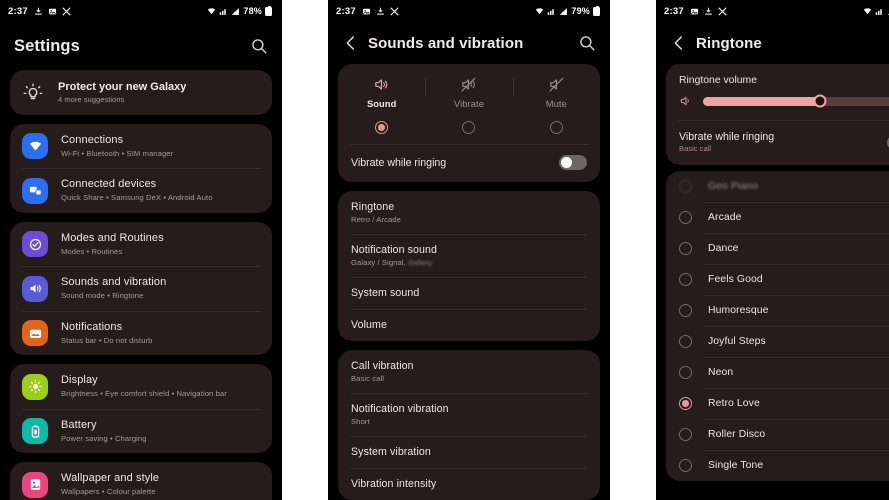 This screenshot has height=500, width=889. What do you see at coordinates (381, 104) in the screenshot?
I see `sound-mode-label: Sound` at bounding box center [381, 104].